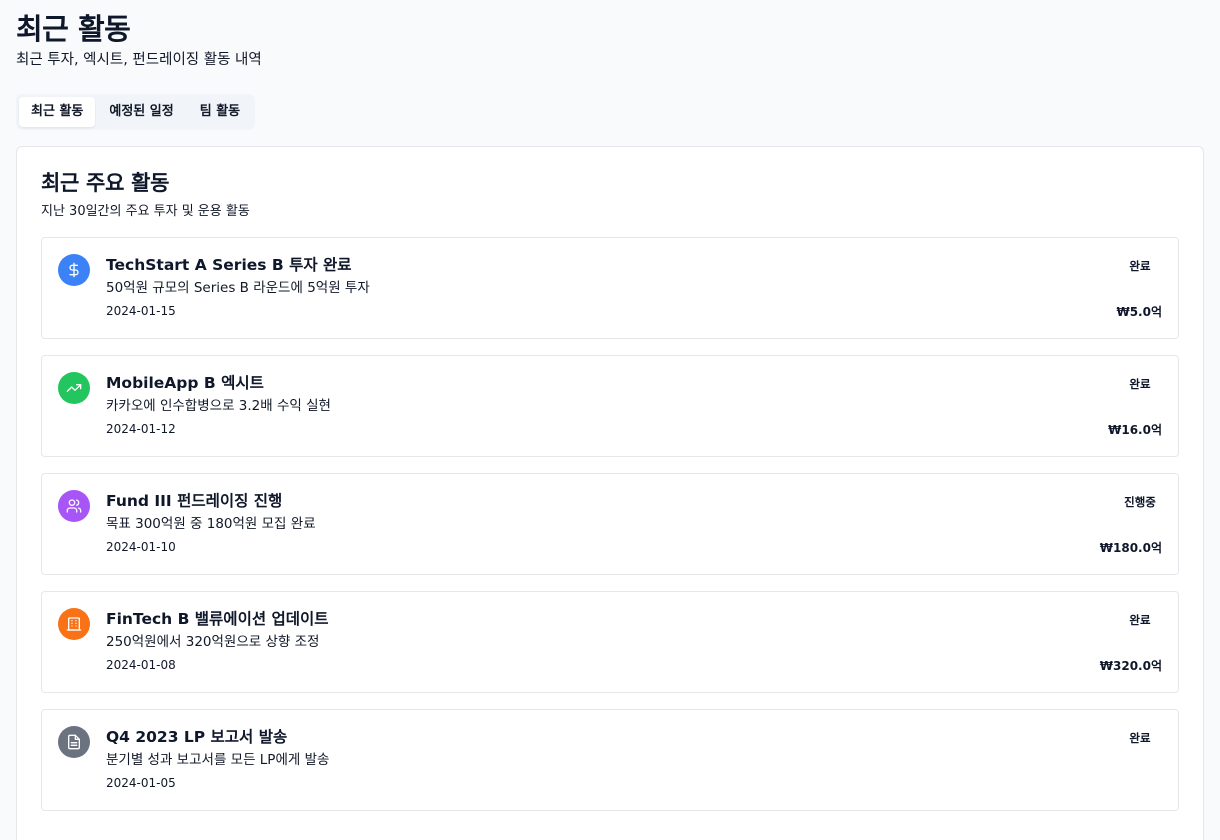 The image size is (1220, 840). I want to click on activity-amount: ₩320.0억, so click(1130, 666).